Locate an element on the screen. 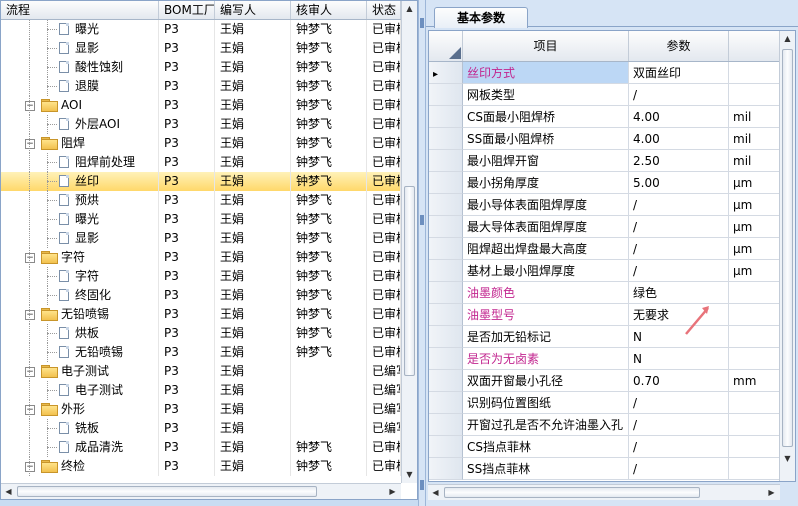  tree-row: 电子测试 P3王娟 已编写 is located at coordinates (201, 390).